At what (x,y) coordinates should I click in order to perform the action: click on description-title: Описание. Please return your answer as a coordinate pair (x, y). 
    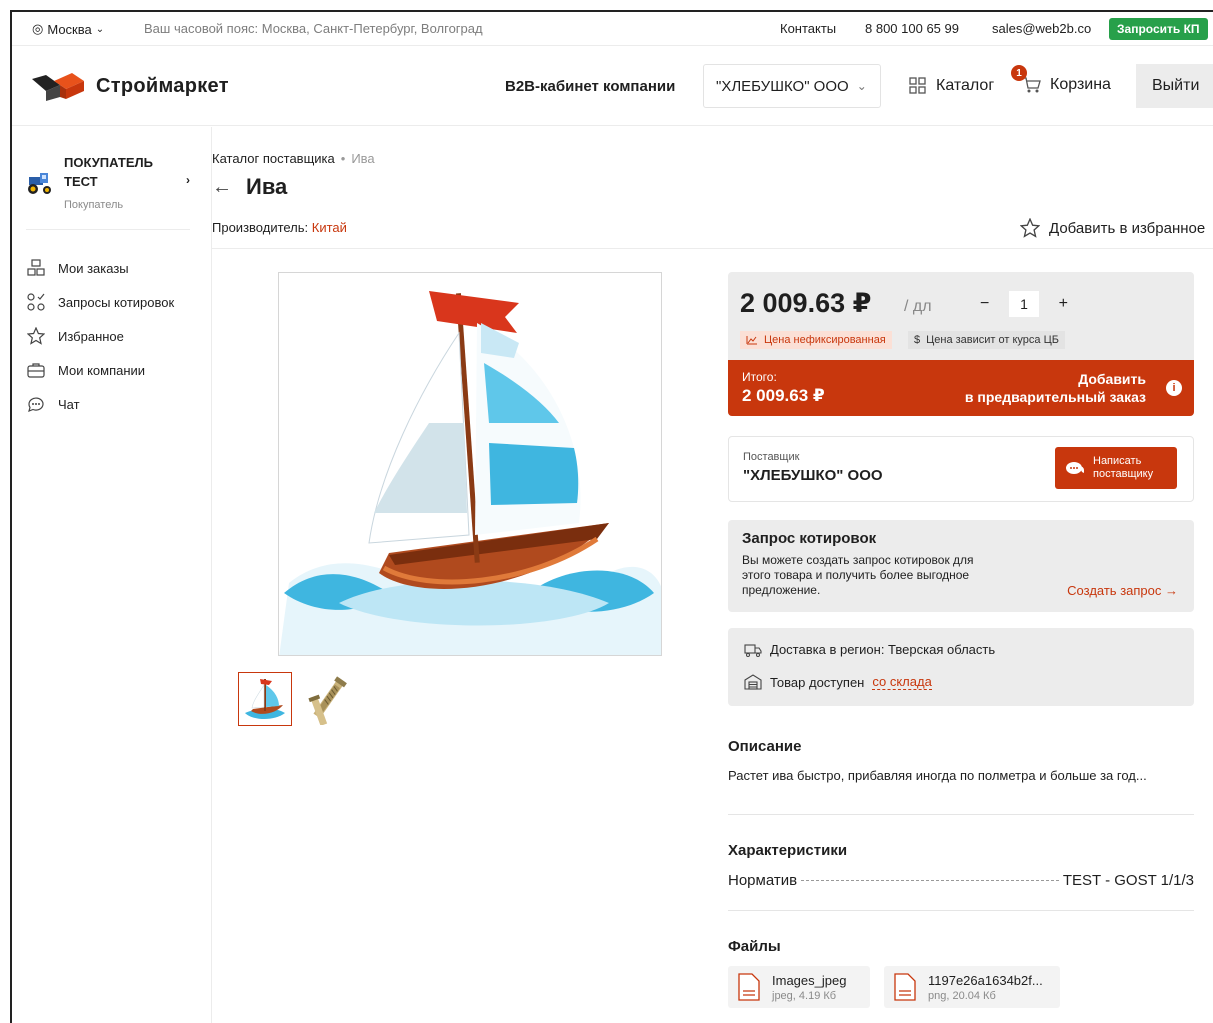
    Looking at the image, I should click on (765, 746).